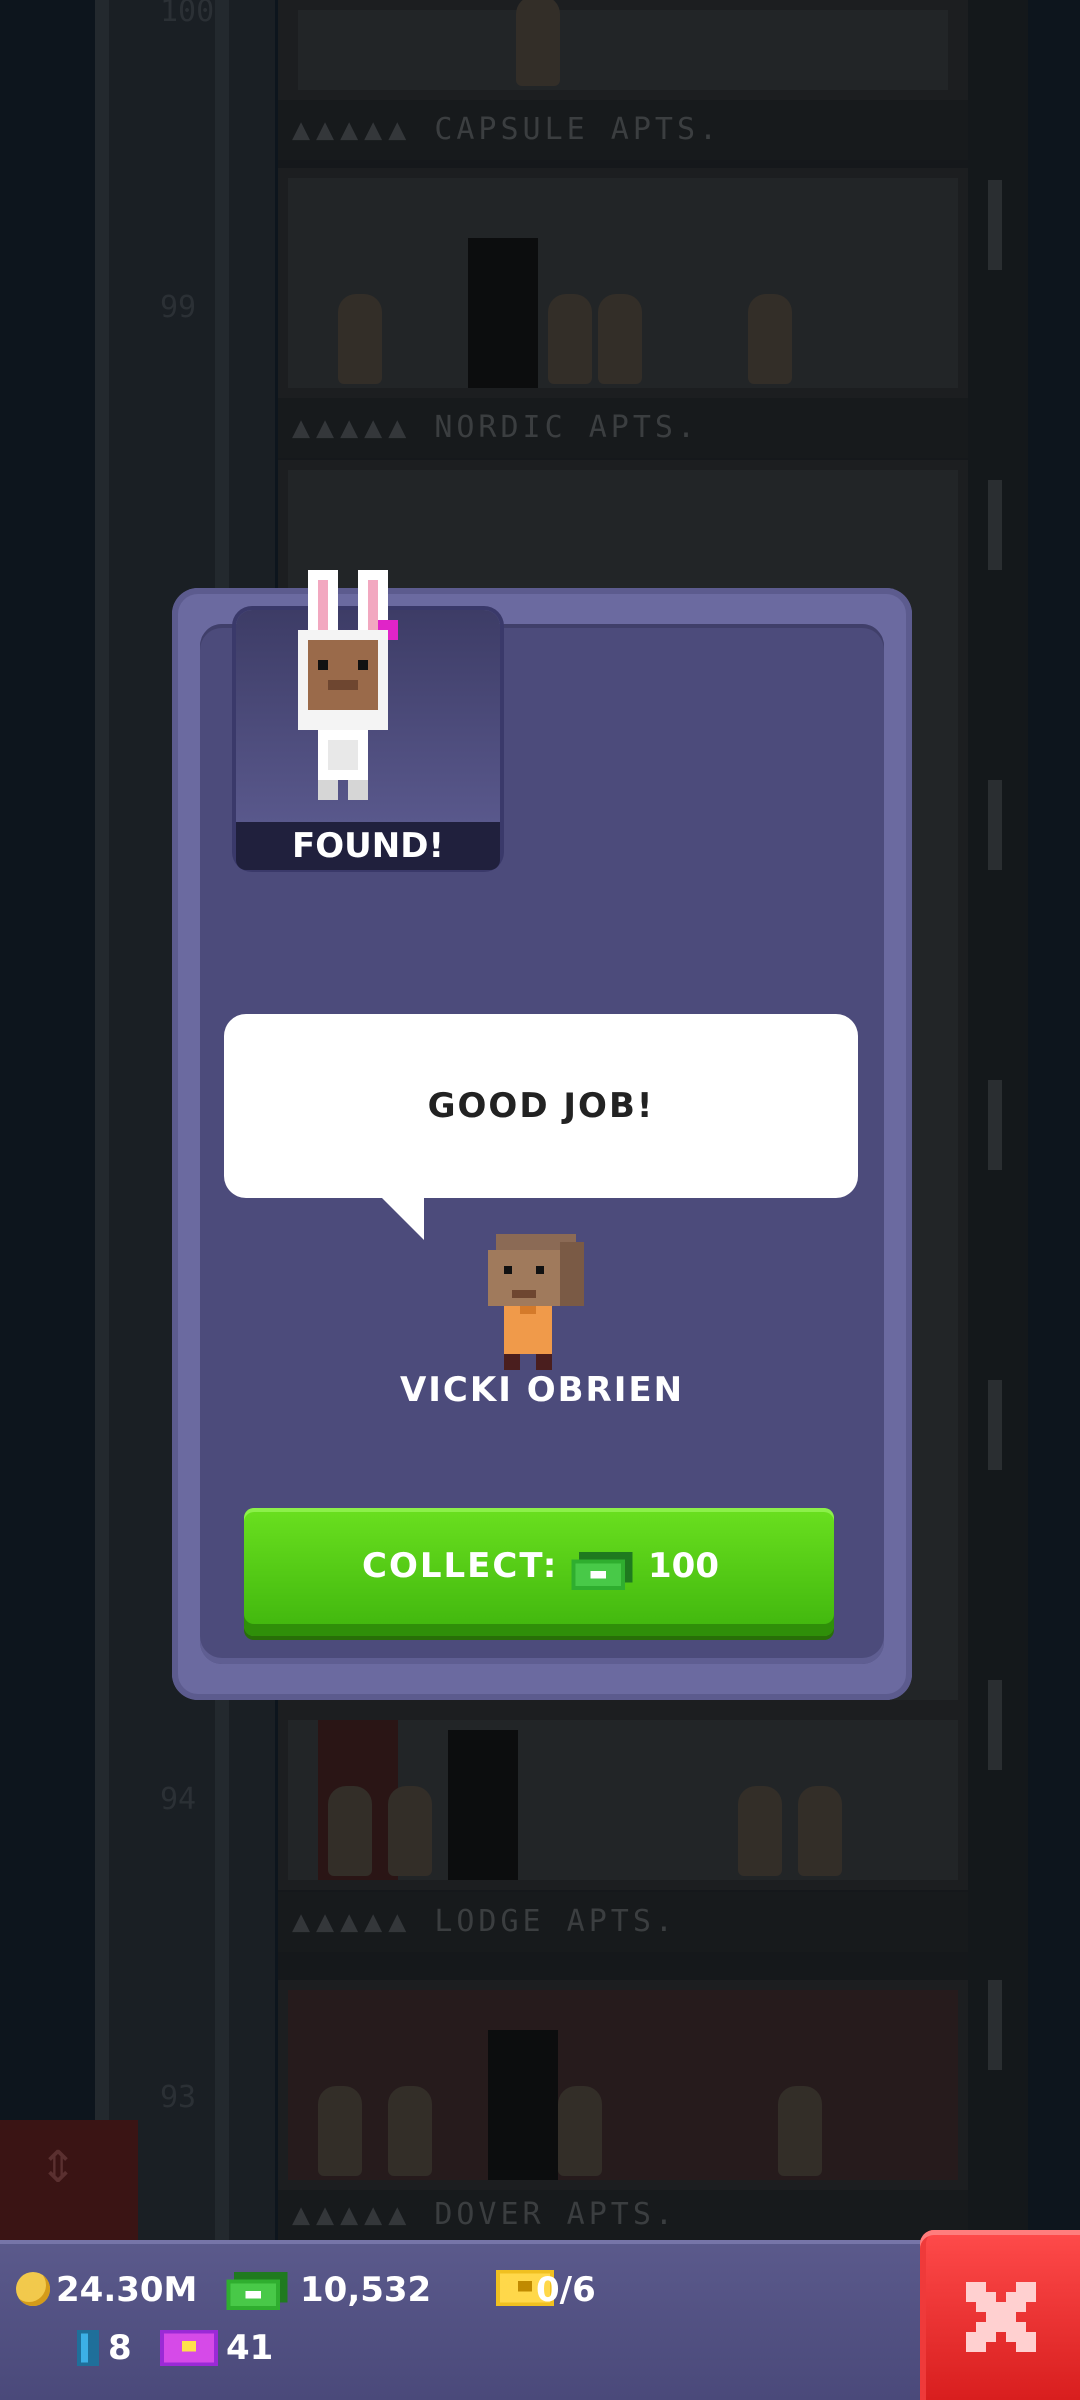  Describe the element at coordinates (402, 1218) in the screenshot. I see `speech-bubble-tail` at that location.